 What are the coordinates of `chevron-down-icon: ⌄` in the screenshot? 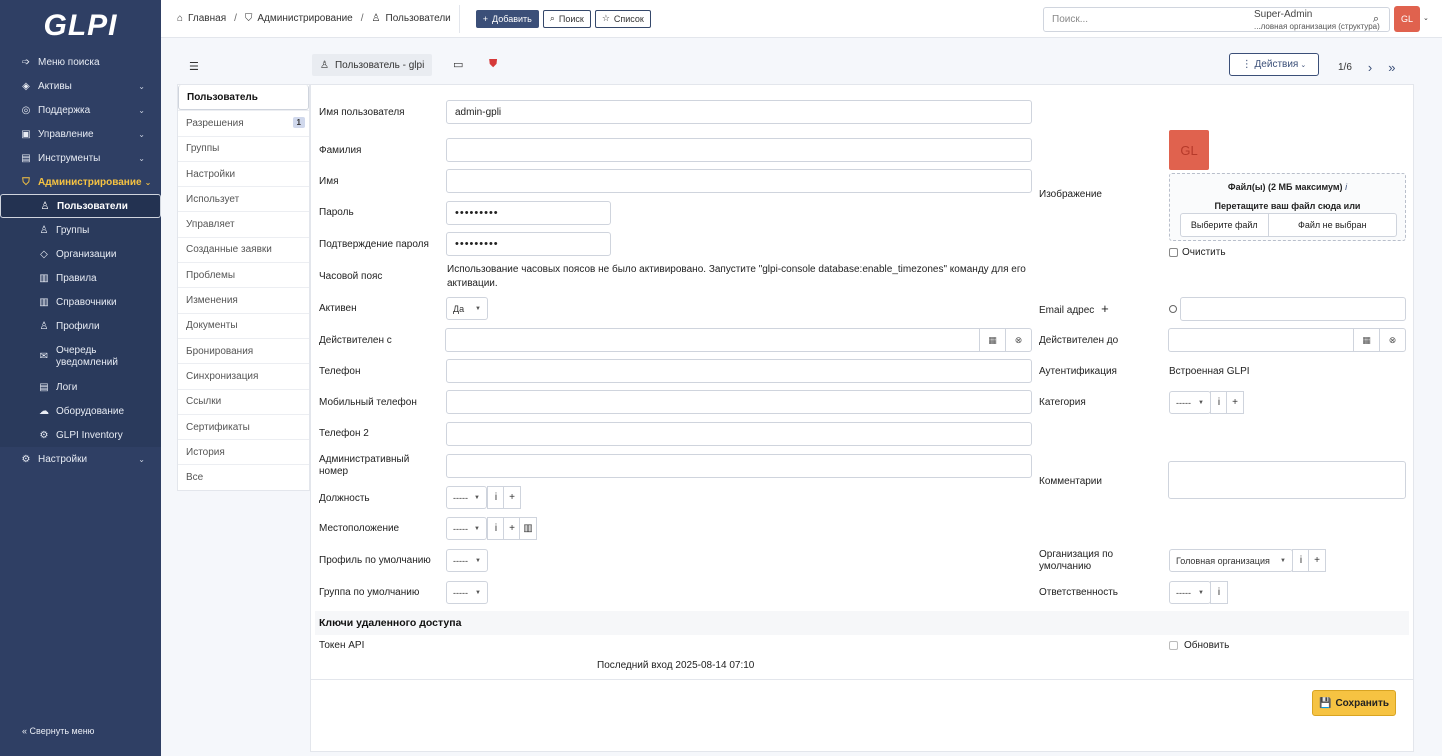 It's located at (141, 86).